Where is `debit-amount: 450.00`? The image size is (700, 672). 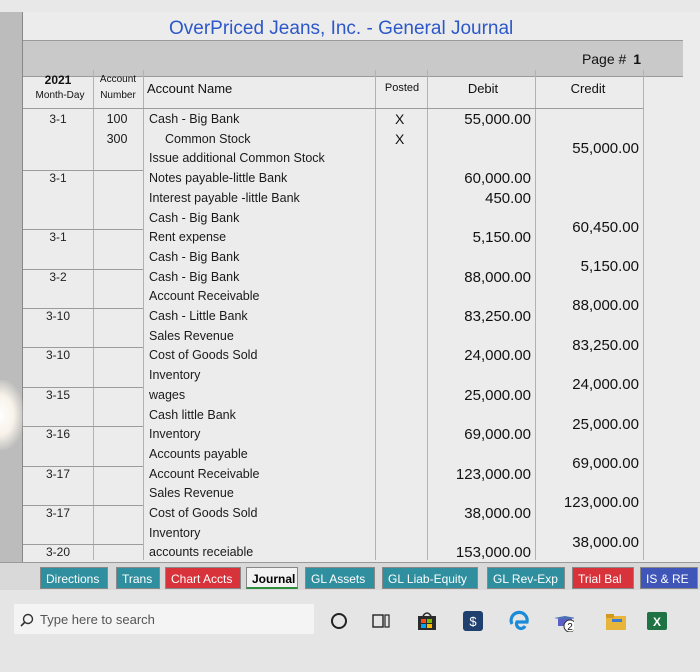 debit-amount: 450.00 is located at coordinates (479, 198).